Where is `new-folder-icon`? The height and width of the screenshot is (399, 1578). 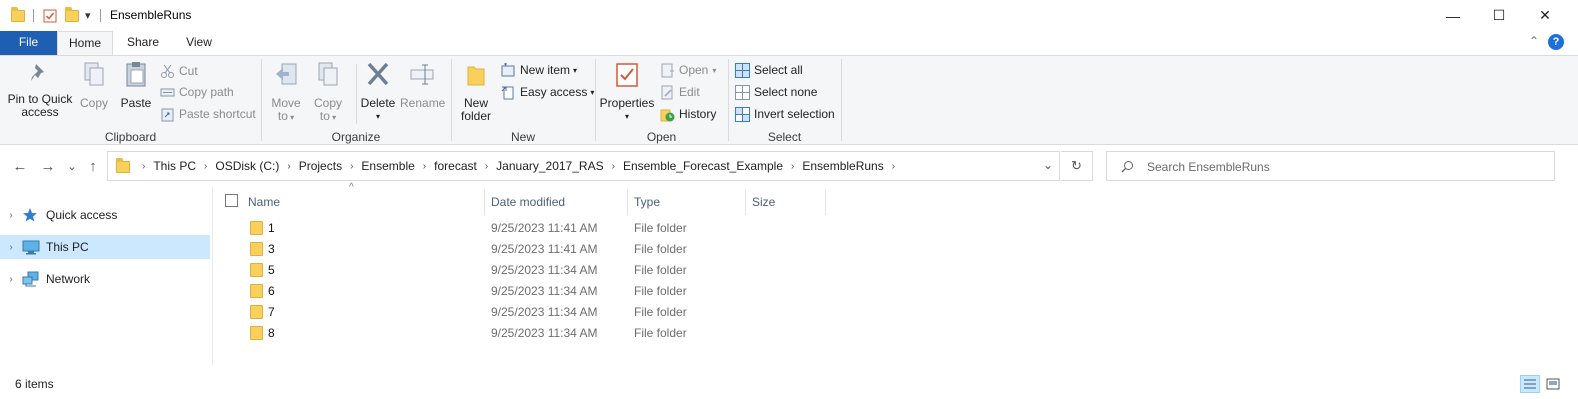
new-folder-icon is located at coordinates (476, 76).